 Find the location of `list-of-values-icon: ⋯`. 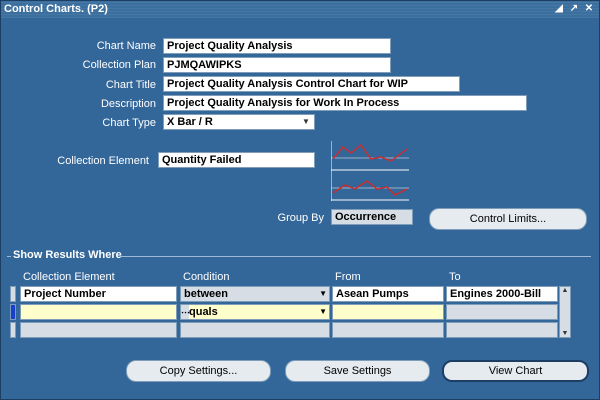

list-of-values-icon: ⋯ is located at coordinates (185, 312).